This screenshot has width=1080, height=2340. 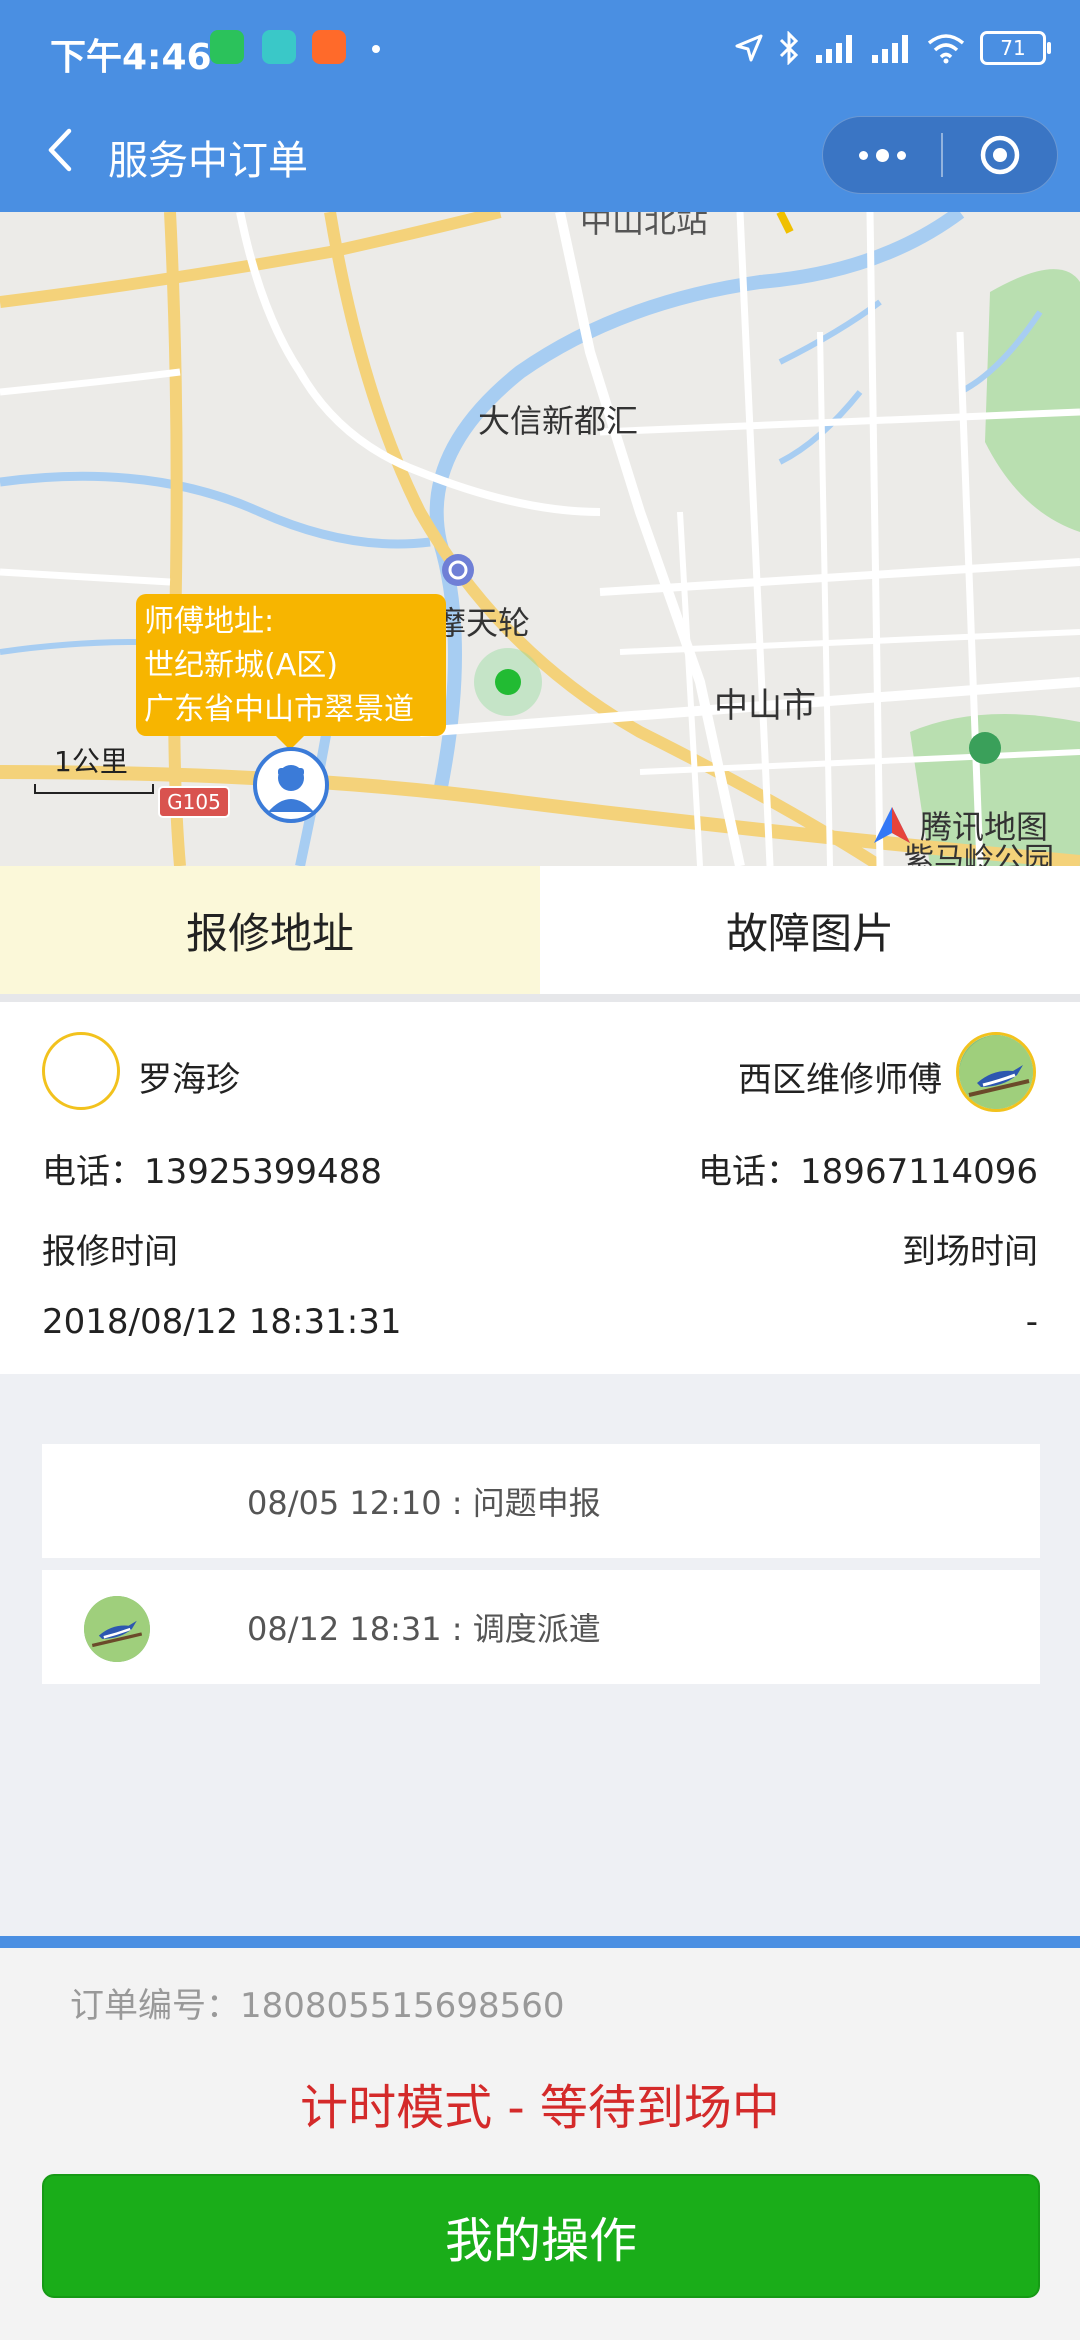 I want to click on map-provider-logo: 腾讯地图, so click(x=959, y=825).